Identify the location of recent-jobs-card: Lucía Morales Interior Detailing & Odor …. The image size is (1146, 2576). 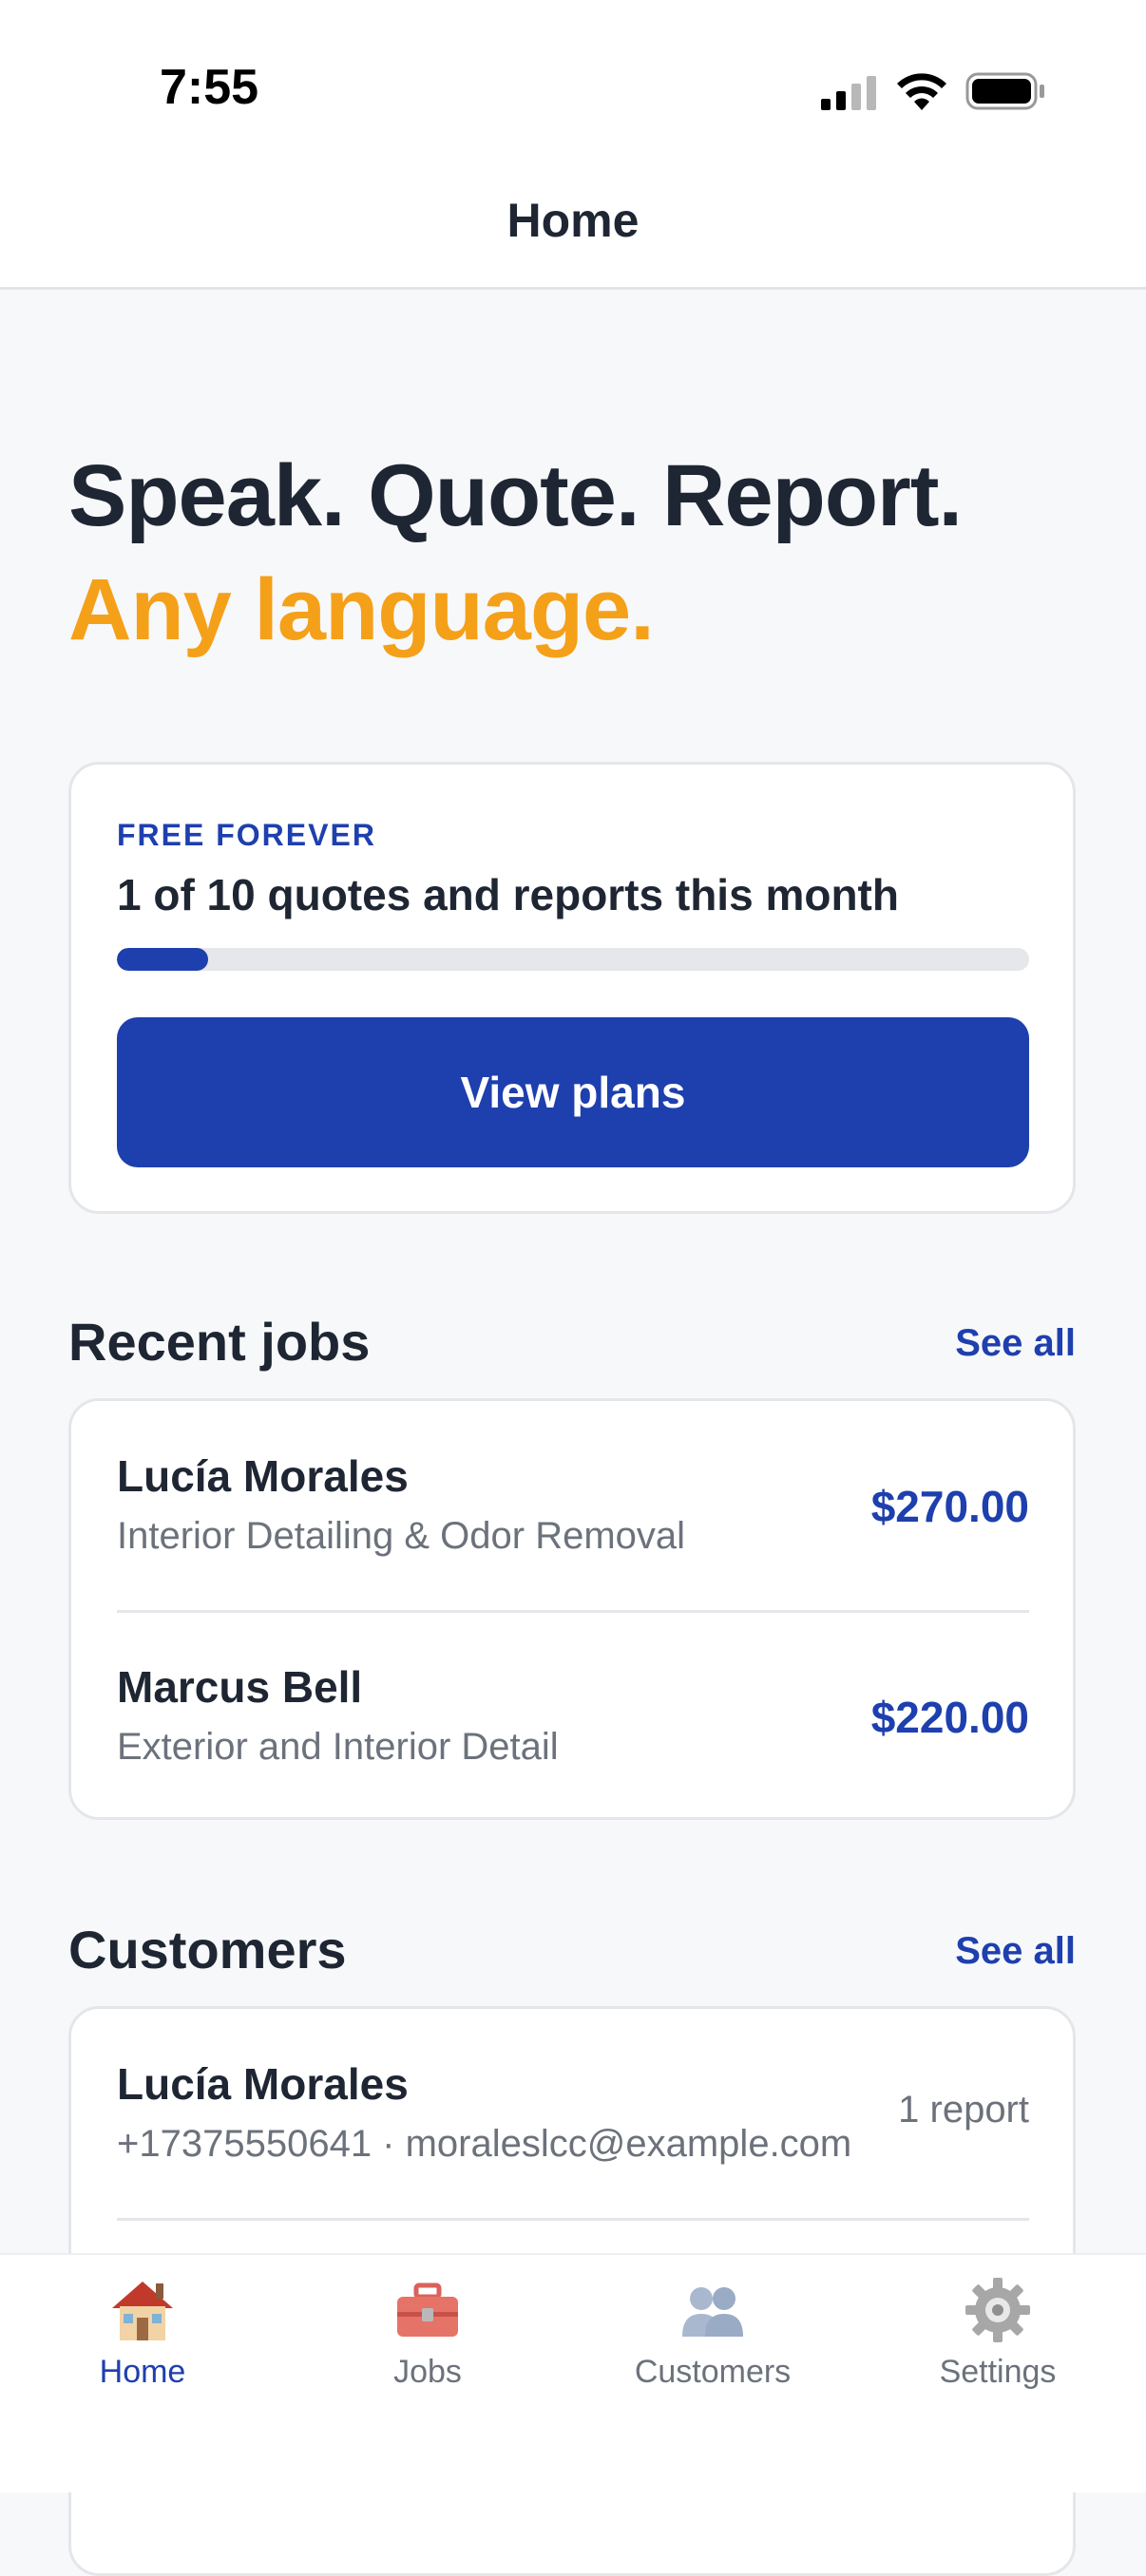
(572, 1609).